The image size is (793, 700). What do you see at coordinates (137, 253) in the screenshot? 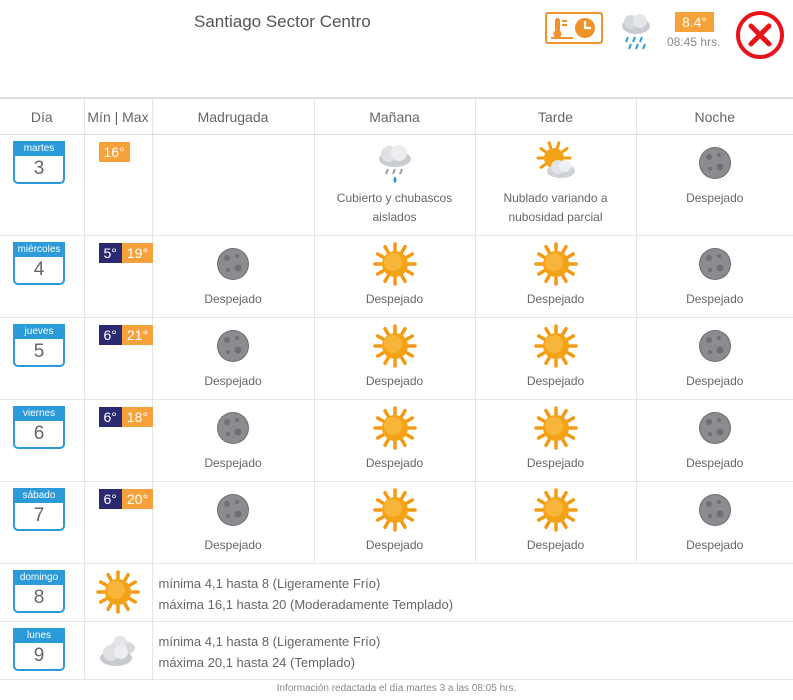
I see `temp-max: 19°` at bounding box center [137, 253].